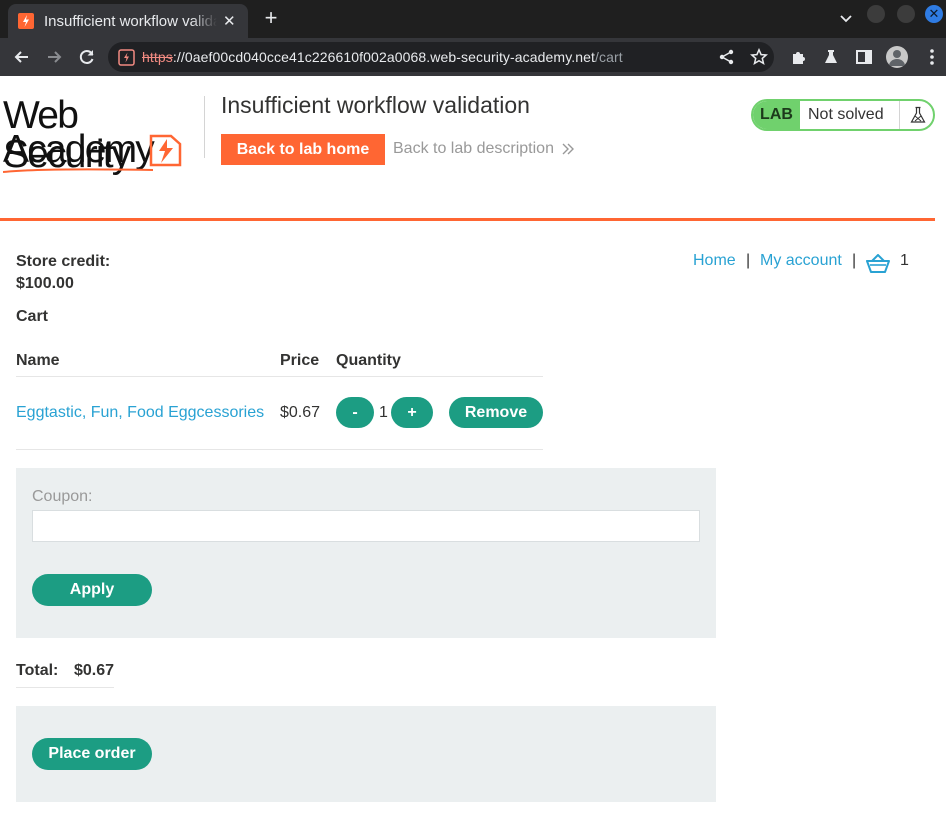 This screenshot has height=838, width=946. Describe the element at coordinates (714, 261) in the screenshot. I see `home-link: Home` at that location.